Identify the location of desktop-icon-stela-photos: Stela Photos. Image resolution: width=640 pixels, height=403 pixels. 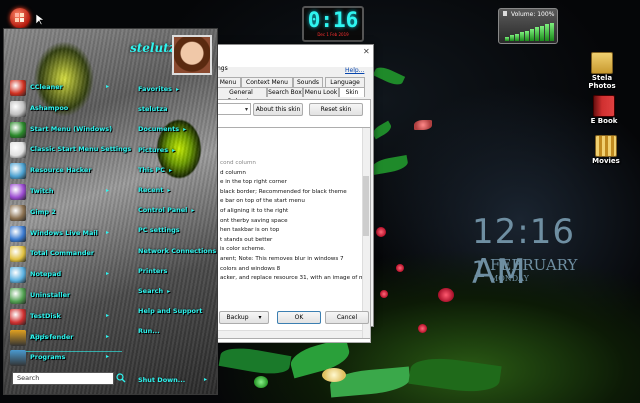
(602, 71).